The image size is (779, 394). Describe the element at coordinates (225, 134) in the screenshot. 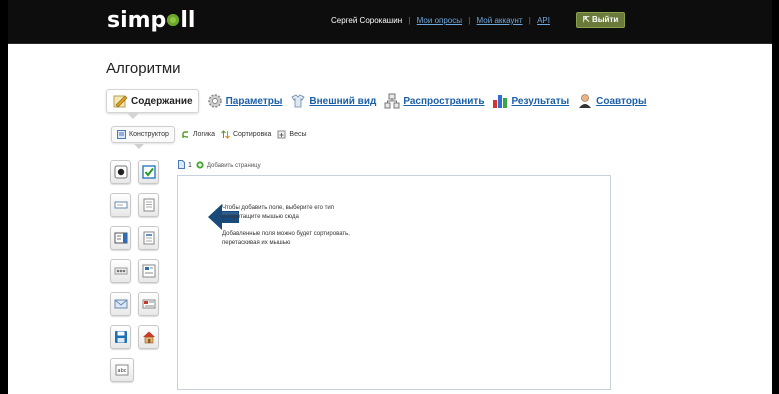

I see `sort-icon` at that location.